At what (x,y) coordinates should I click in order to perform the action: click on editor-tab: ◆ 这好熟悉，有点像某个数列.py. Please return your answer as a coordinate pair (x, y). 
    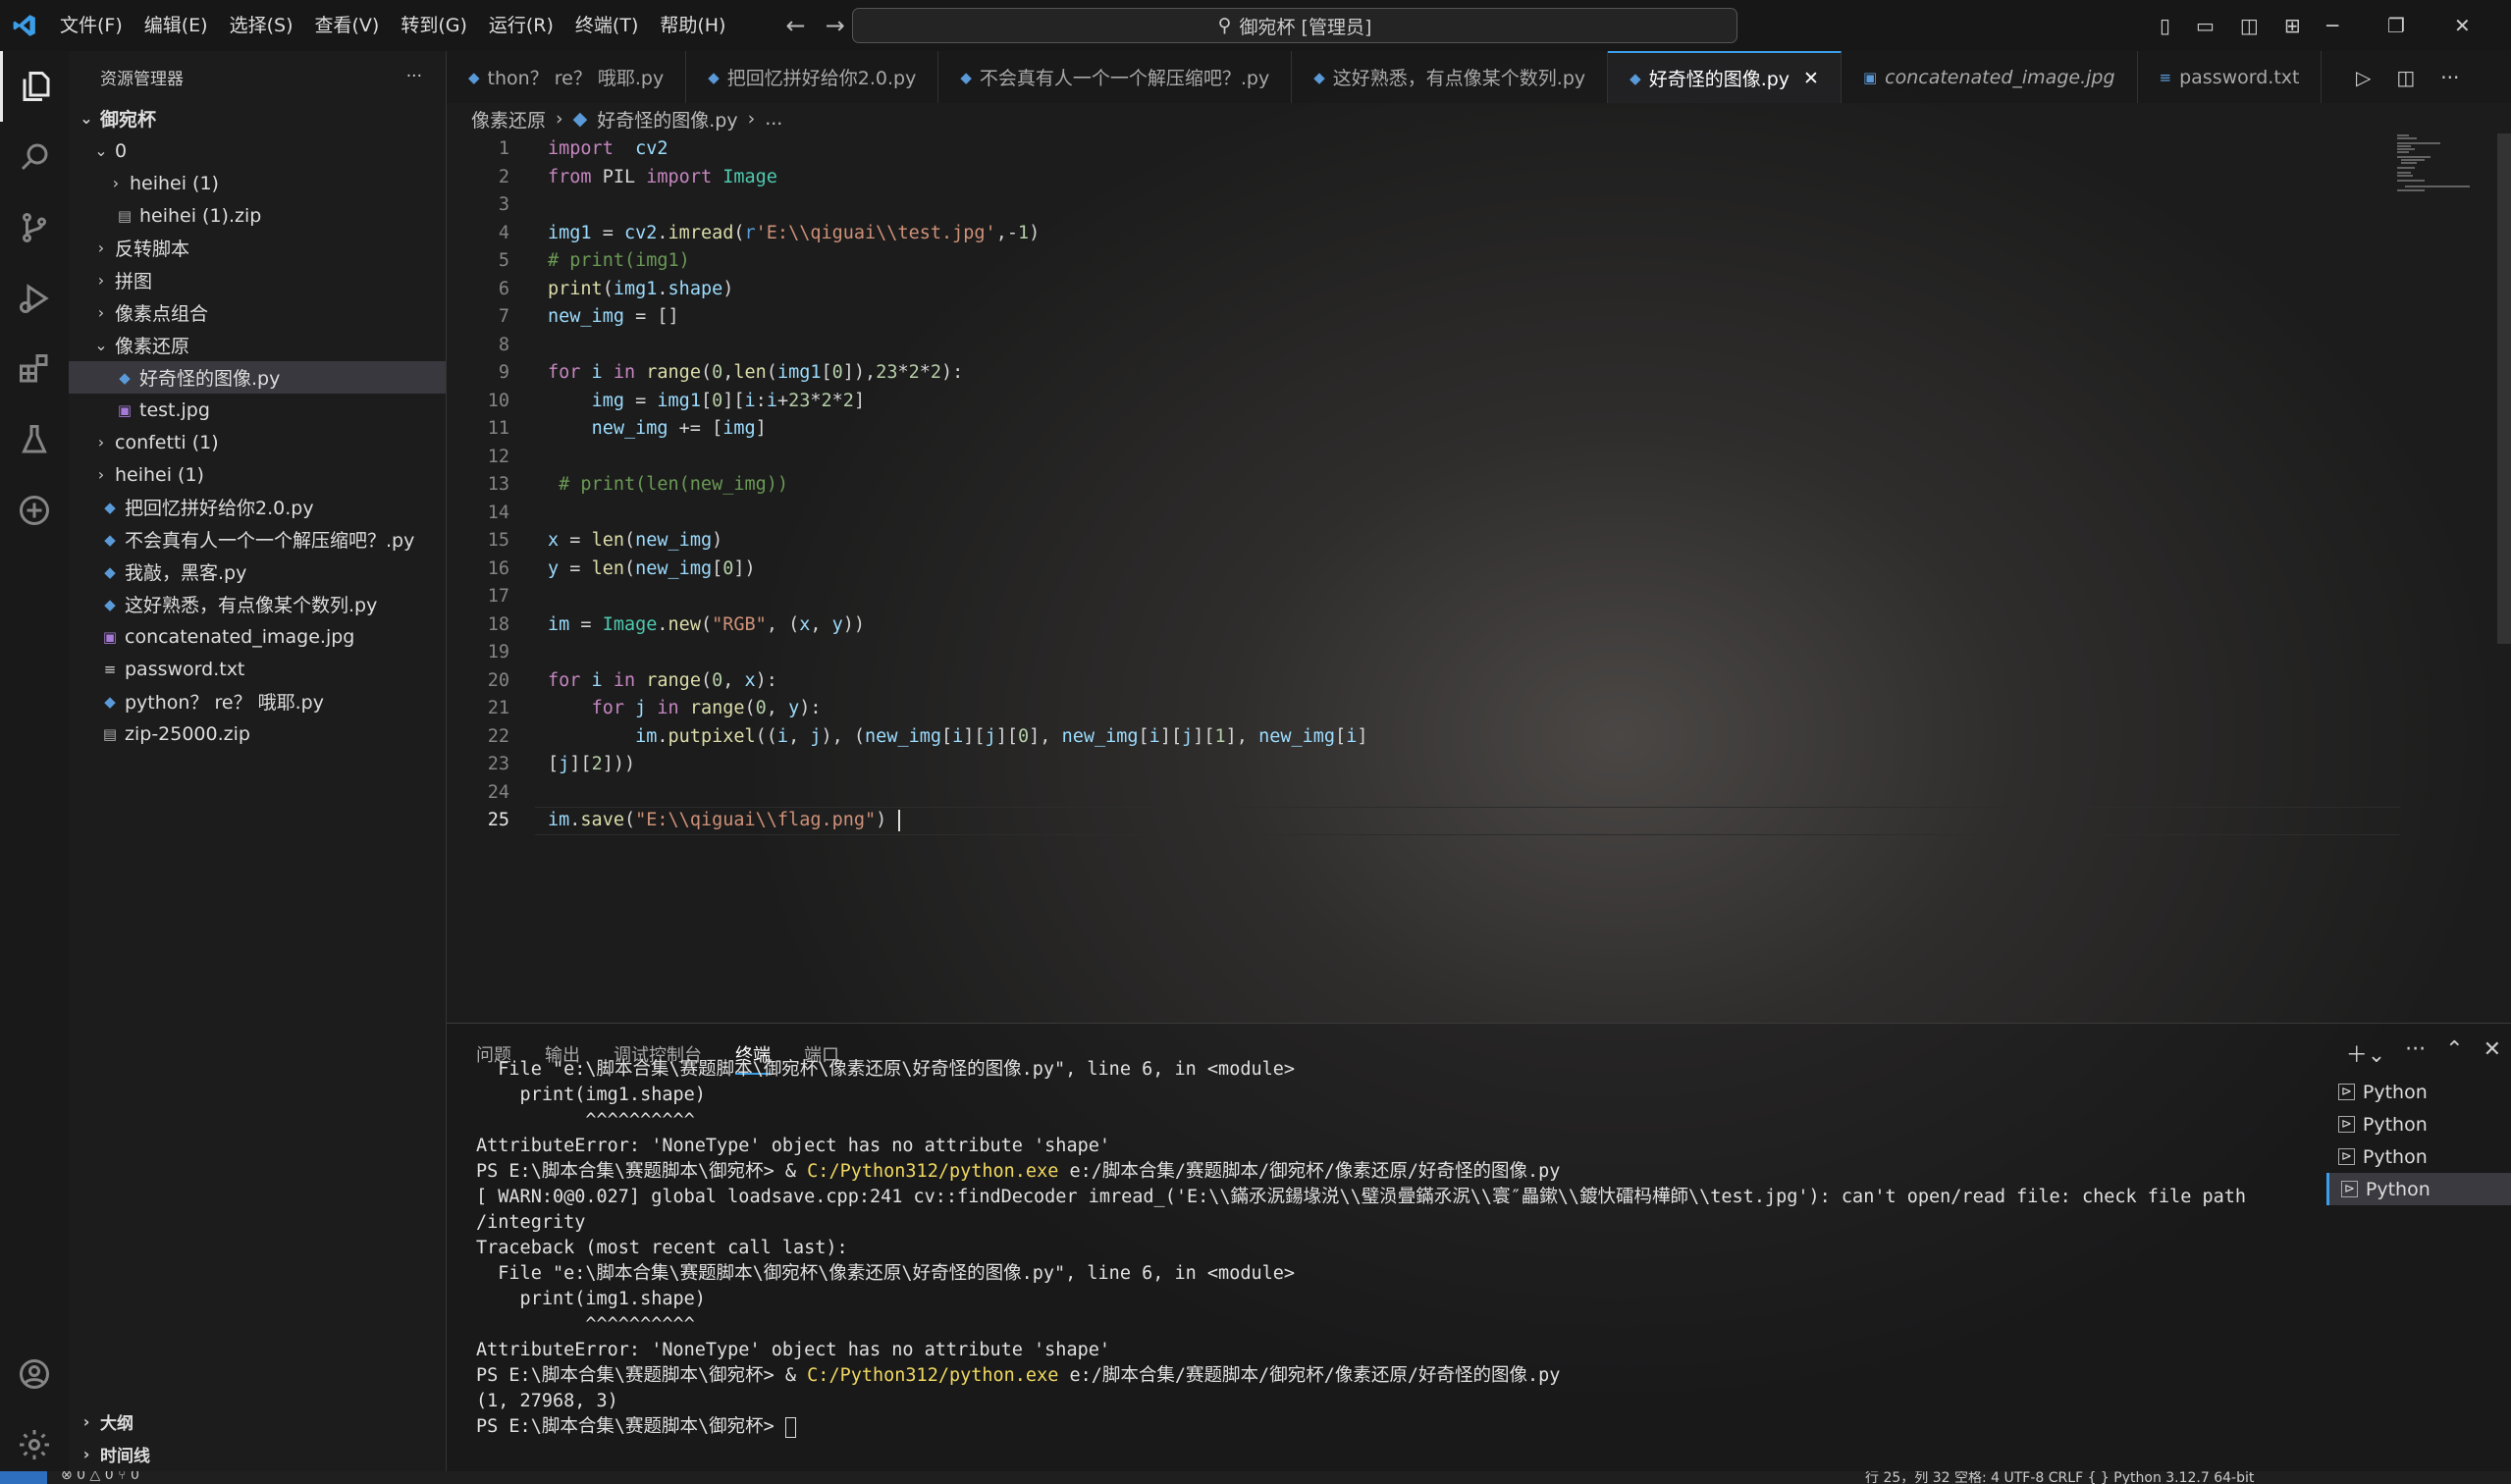
    Looking at the image, I should click on (1450, 77).